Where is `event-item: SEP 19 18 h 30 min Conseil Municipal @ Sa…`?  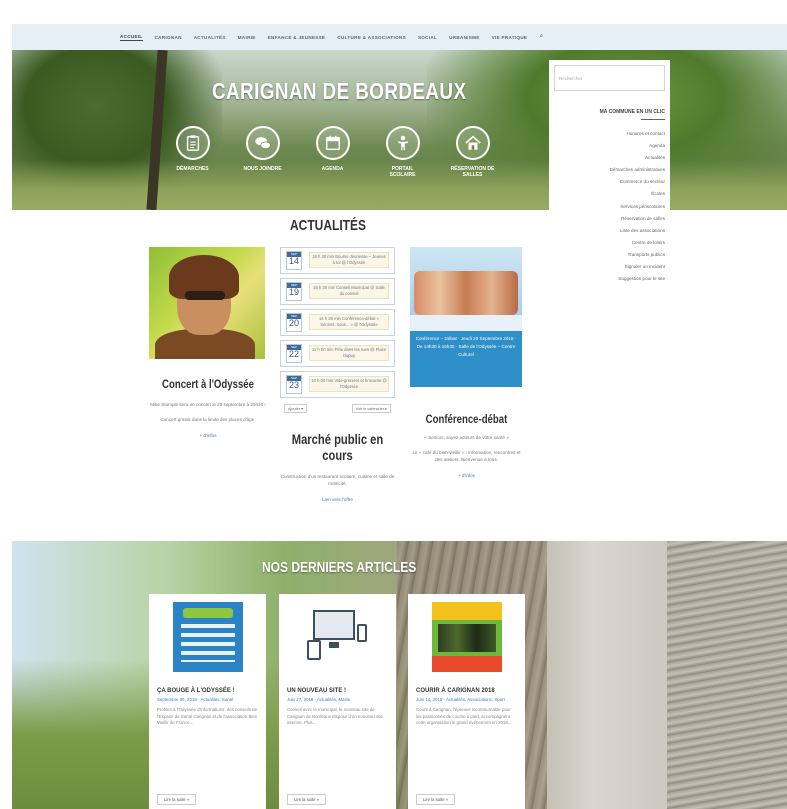
event-item: SEP 19 18 h 30 min Conseil Municipal @ Sa… is located at coordinates (337, 291).